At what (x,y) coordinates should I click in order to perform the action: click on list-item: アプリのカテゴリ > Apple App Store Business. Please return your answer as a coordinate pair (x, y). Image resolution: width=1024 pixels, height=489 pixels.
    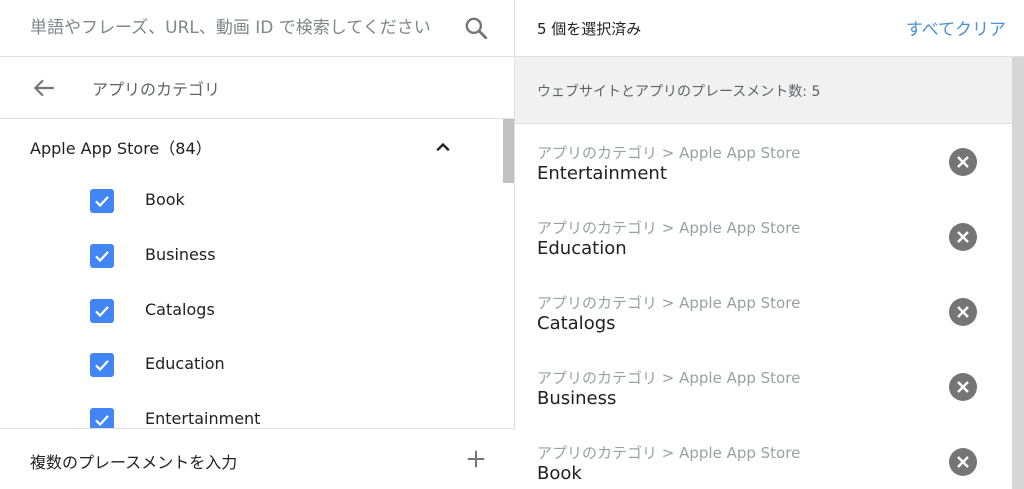
    Looking at the image, I should click on (763, 386).